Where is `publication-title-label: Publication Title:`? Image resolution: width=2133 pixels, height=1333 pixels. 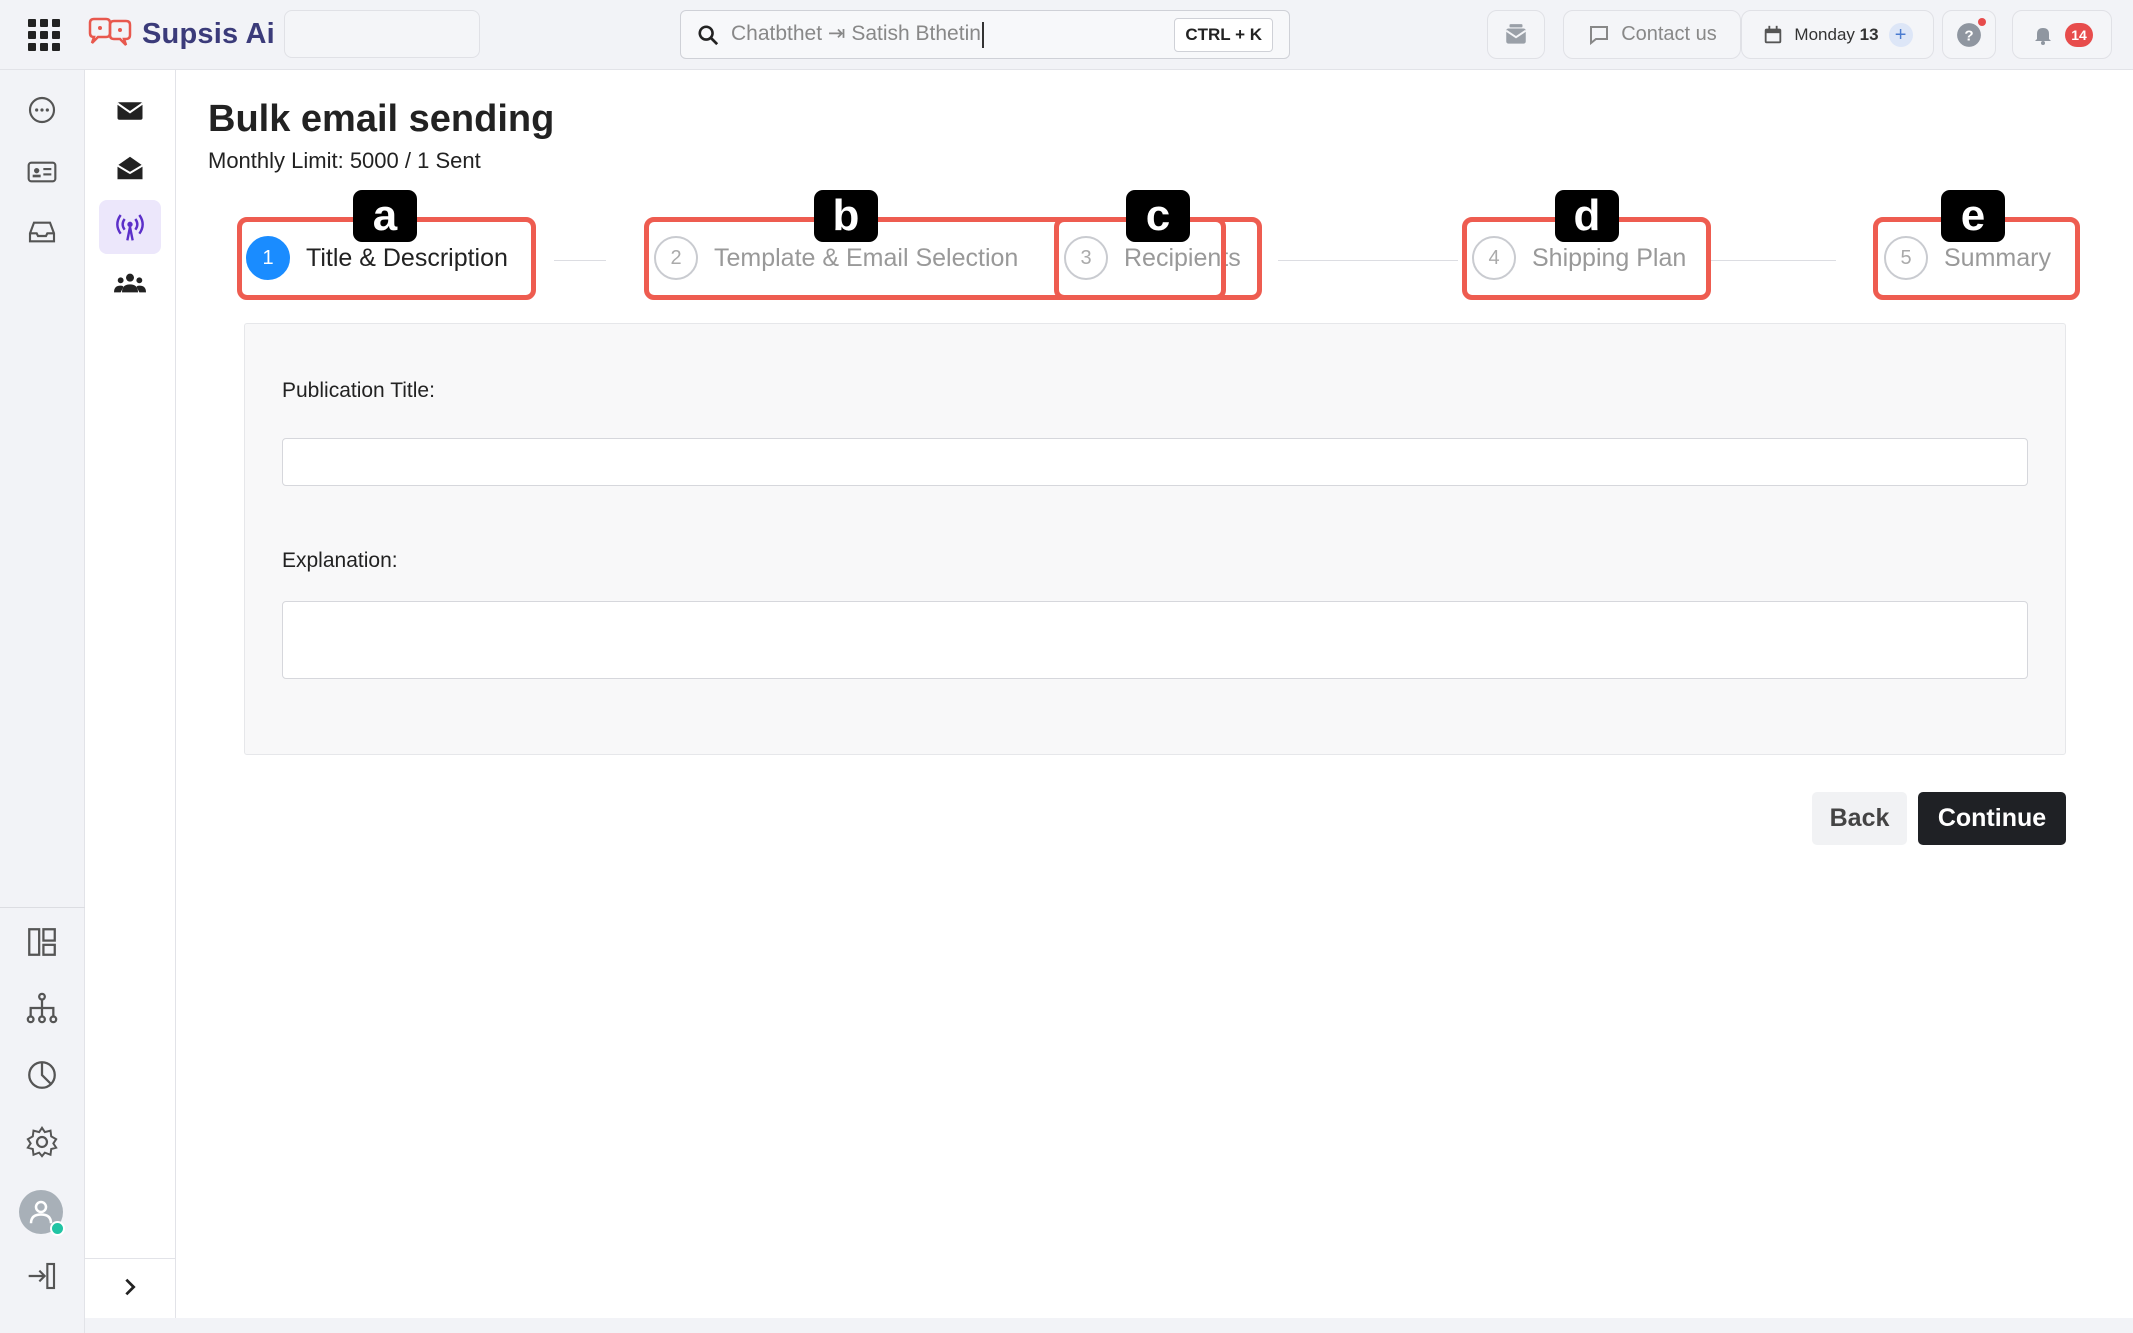
publication-title-label: Publication Title: is located at coordinates (358, 390).